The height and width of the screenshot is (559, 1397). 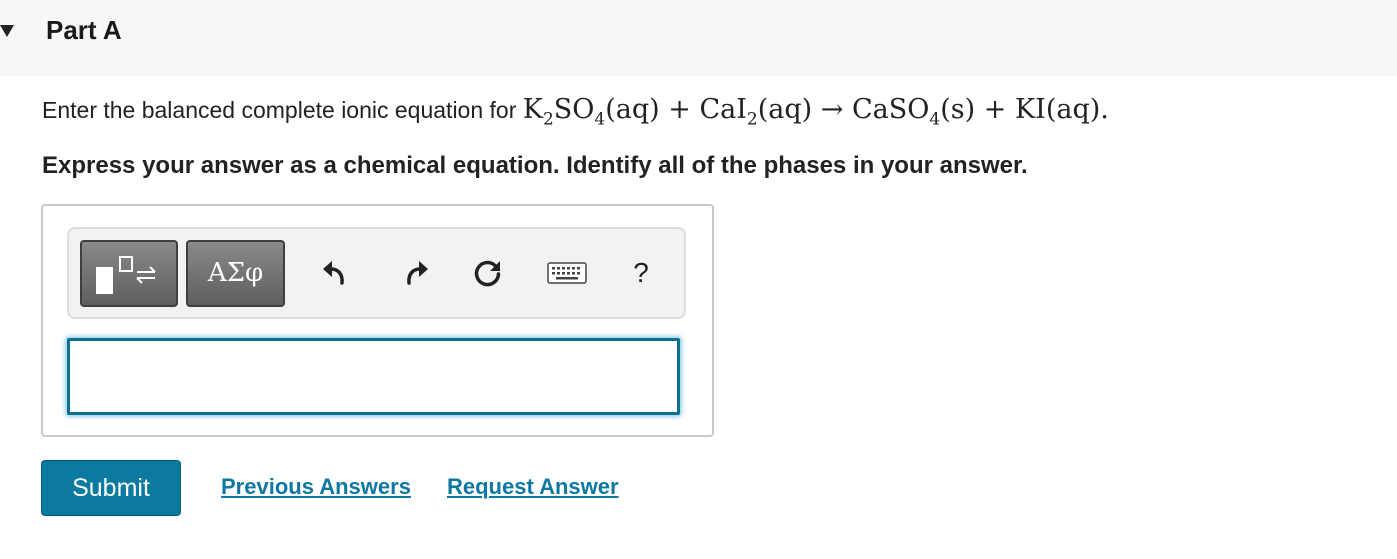 I want to click on submit-button: Submit, so click(x=111, y=488).